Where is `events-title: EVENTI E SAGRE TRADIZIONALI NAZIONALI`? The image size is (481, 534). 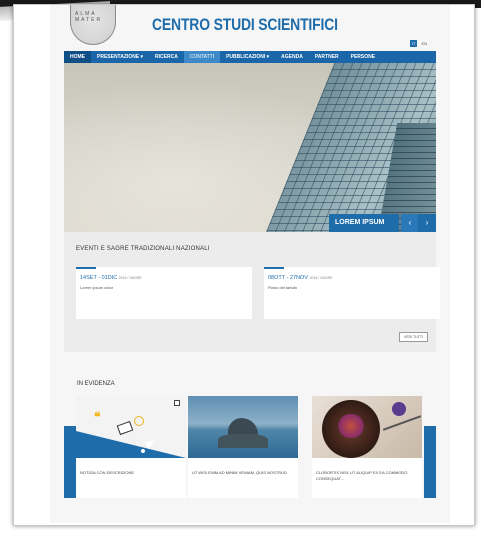
events-title: EVENTI E SAGRE TRADIZIONALI NAZIONALI is located at coordinates (143, 249).